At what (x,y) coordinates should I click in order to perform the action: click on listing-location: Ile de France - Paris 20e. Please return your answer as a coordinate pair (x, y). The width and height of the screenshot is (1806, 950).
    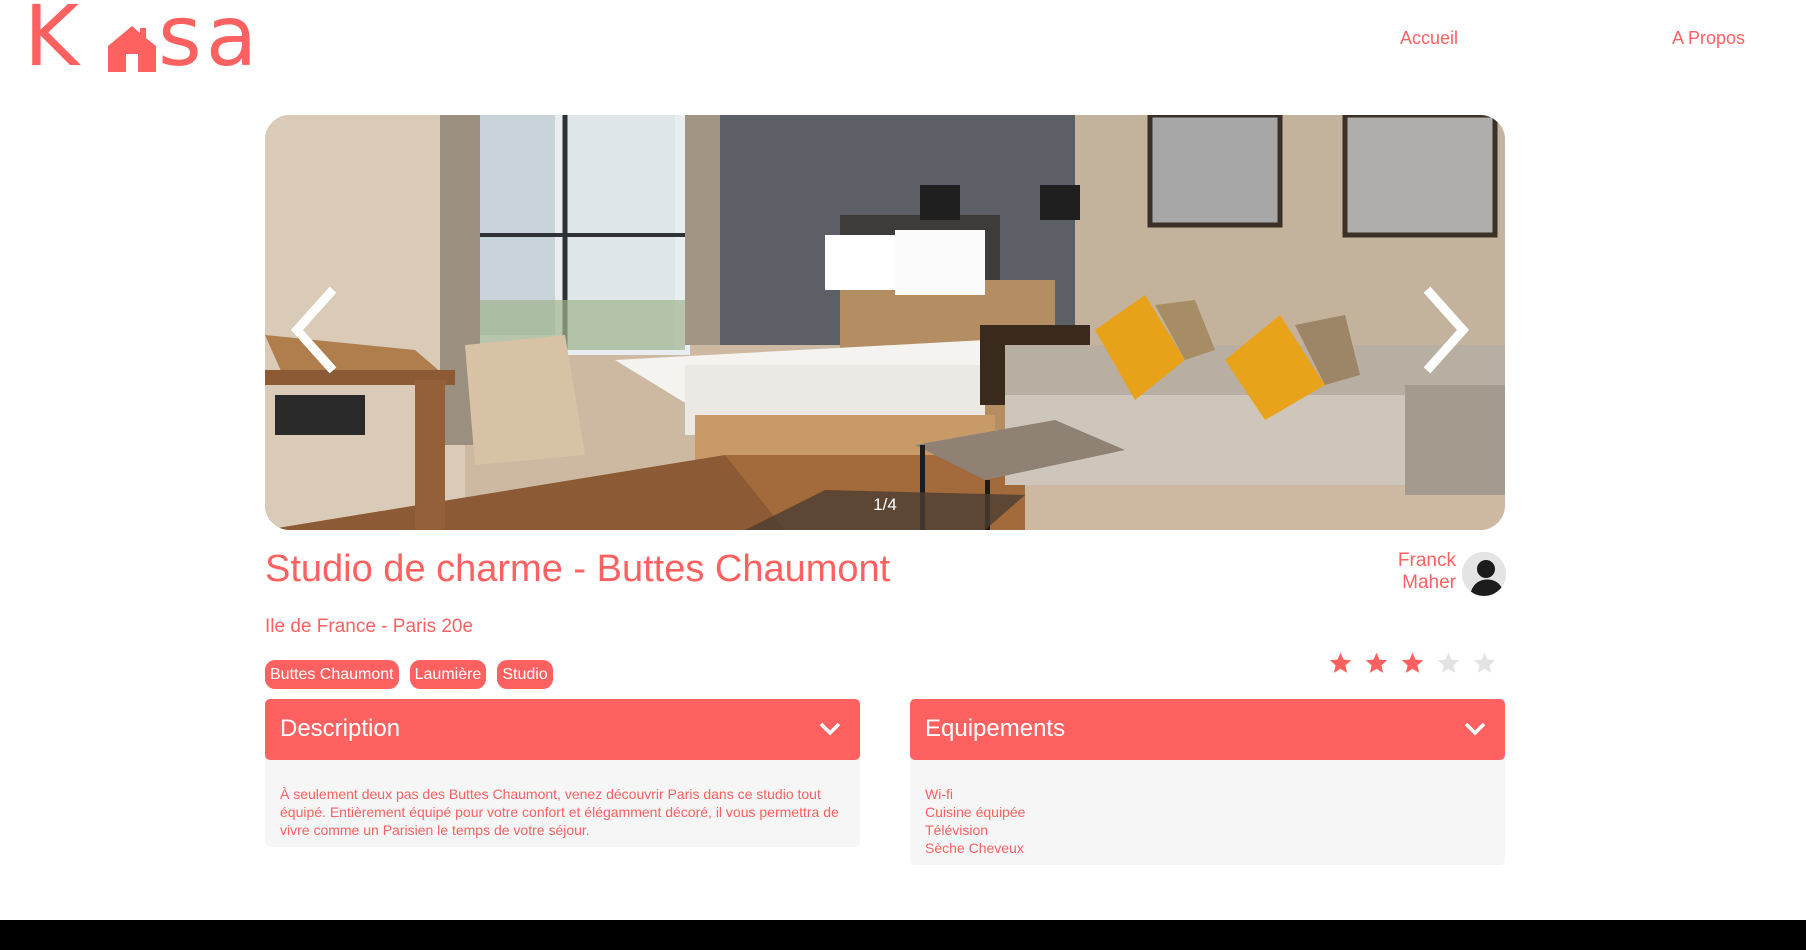
    Looking at the image, I should click on (369, 626).